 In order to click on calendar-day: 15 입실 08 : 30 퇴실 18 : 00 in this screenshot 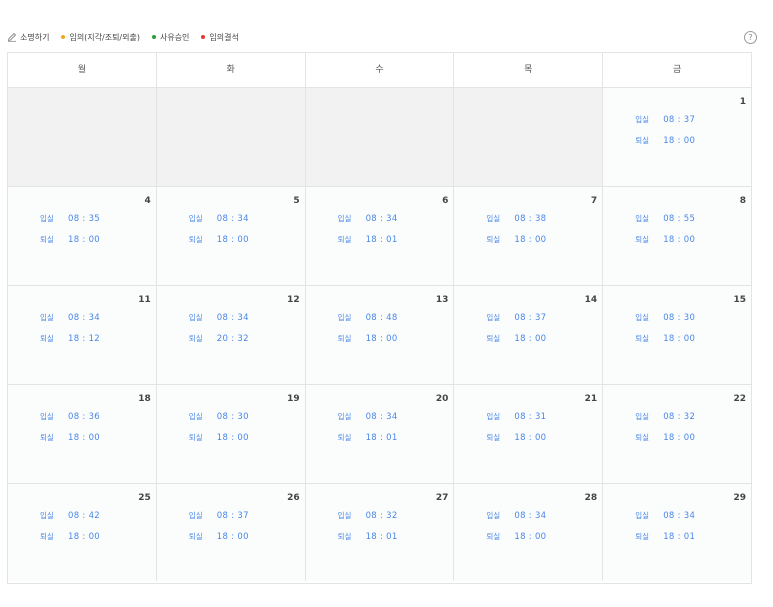, I will do `click(677, 335)`.